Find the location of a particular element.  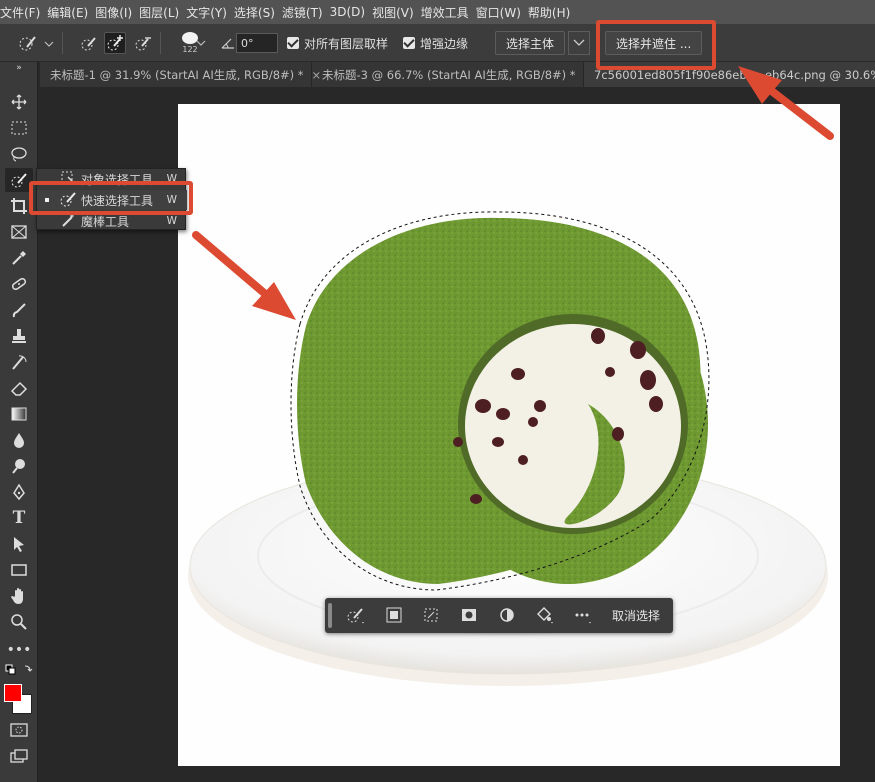

arrow-to-select-and-mask is located at coordinates (786, 103).